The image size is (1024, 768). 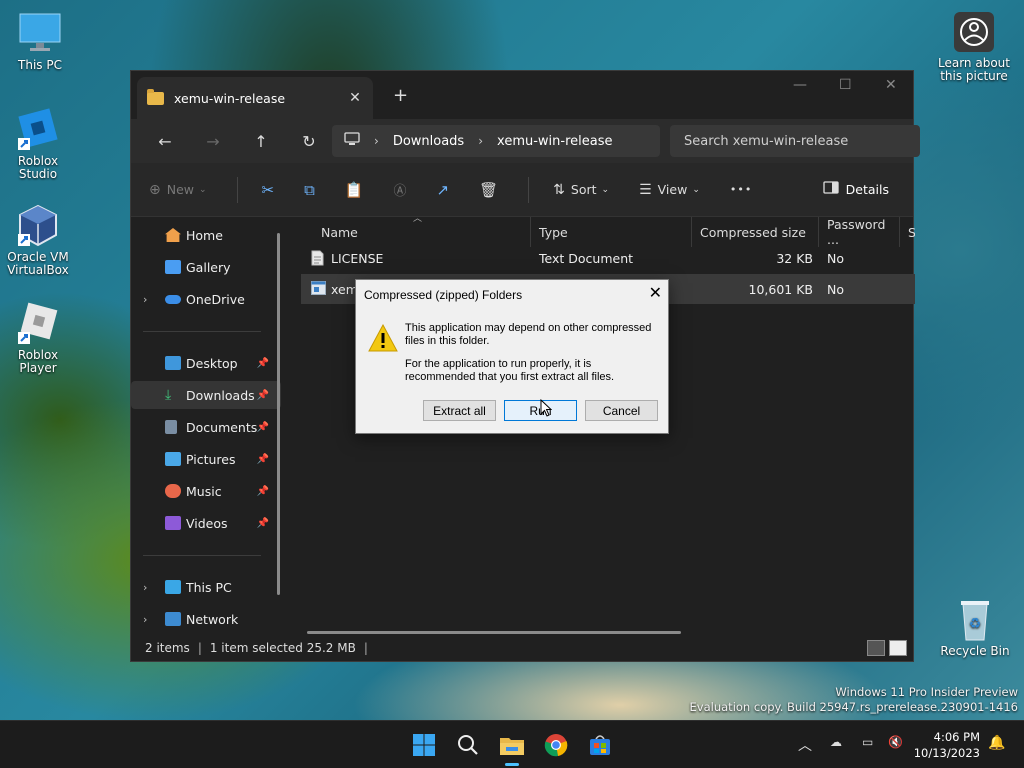 I want to click on delete-button: 🗑, so click(x=488, y=190).